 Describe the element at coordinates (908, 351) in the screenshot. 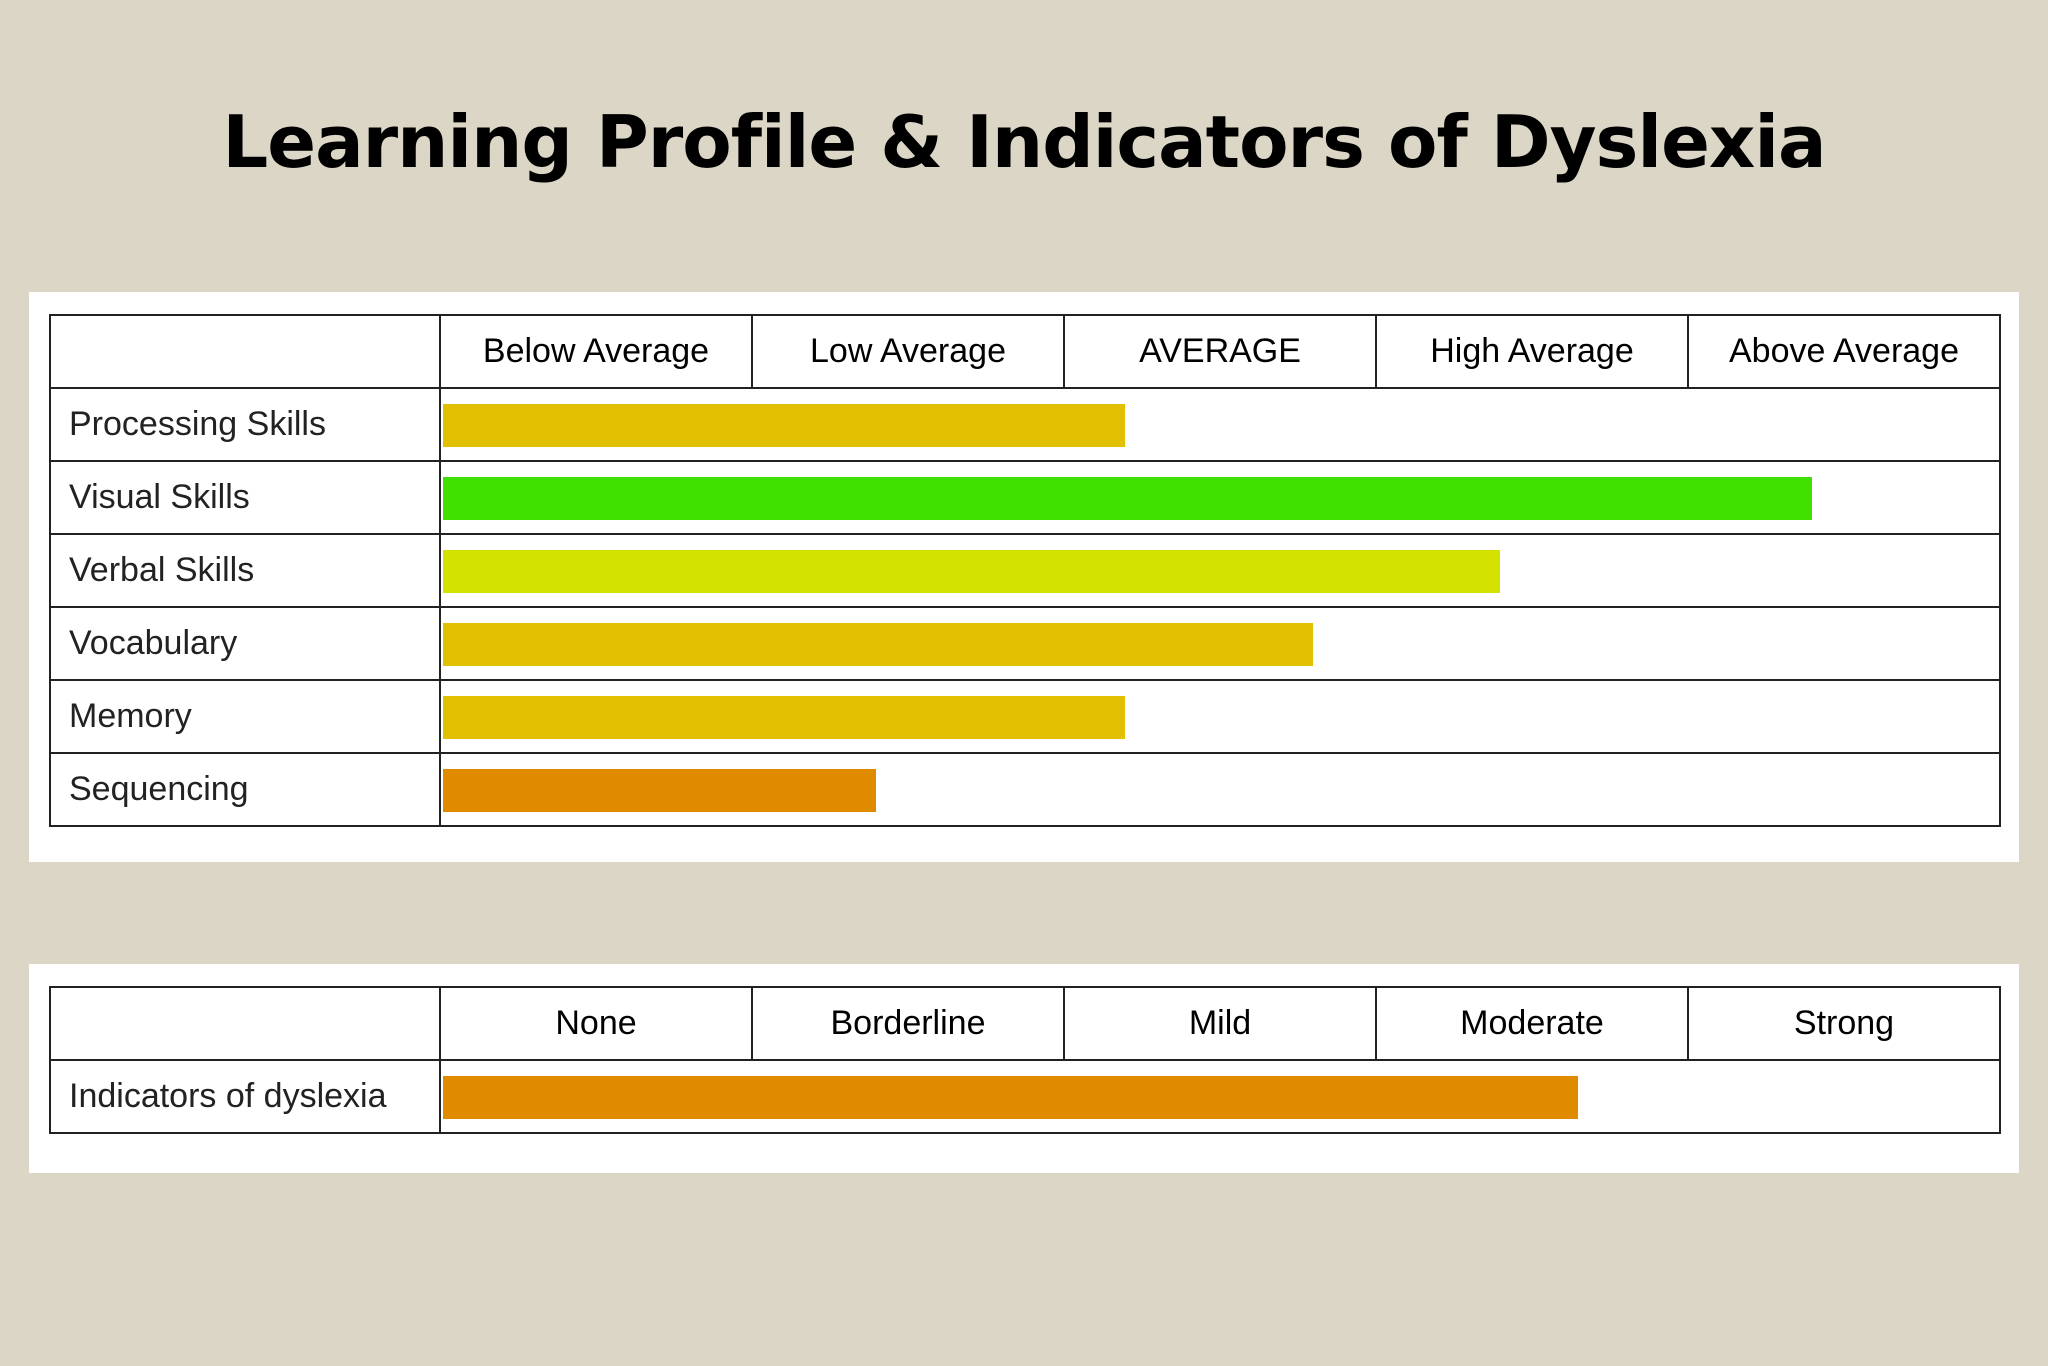

I see `scale-label: Low Average` at that location.